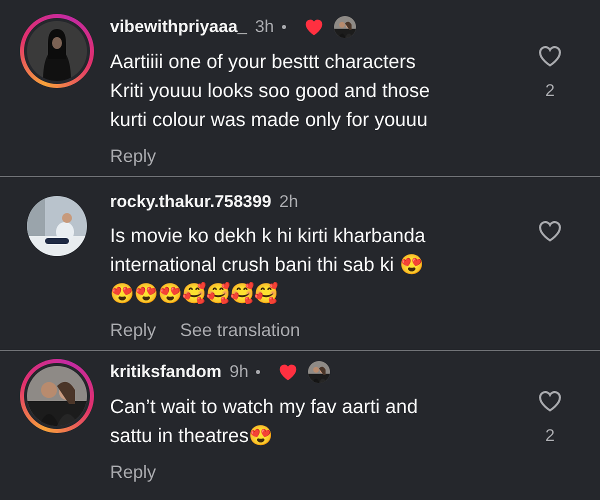  What do you see at coordinates (238, 372) in the screenshot?
I see `comment-time: 9h` at bounding box center [238, 372].